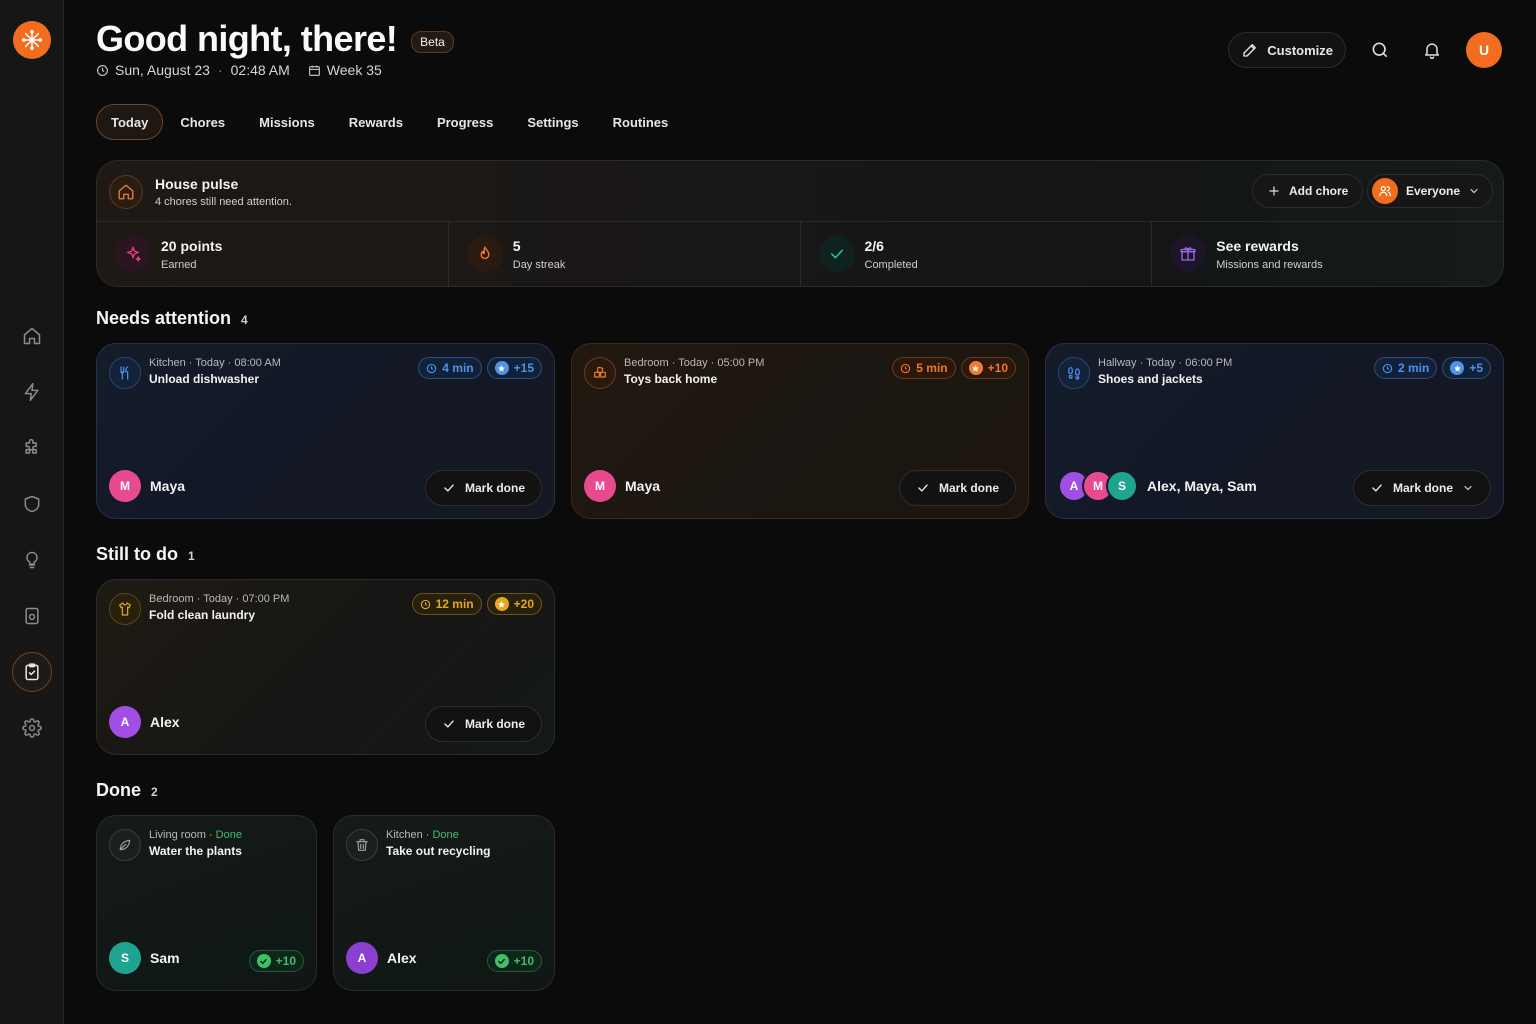 The height and width of the screenshot is (1024, 1536). I want to click on done-status: Done, so click(445, 835).